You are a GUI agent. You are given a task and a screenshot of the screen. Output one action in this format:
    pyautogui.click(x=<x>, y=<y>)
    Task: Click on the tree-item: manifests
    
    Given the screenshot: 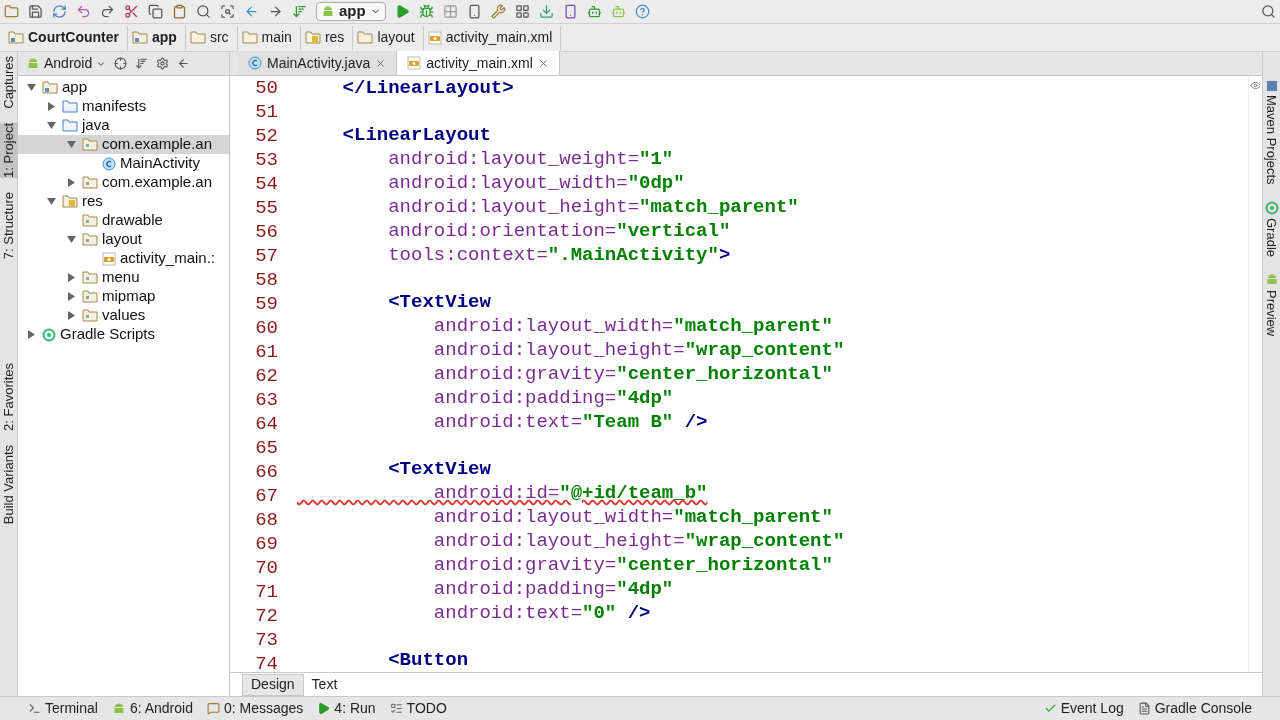 What is the action you would take?
    pyautogui.click(x=123, y=106)
    